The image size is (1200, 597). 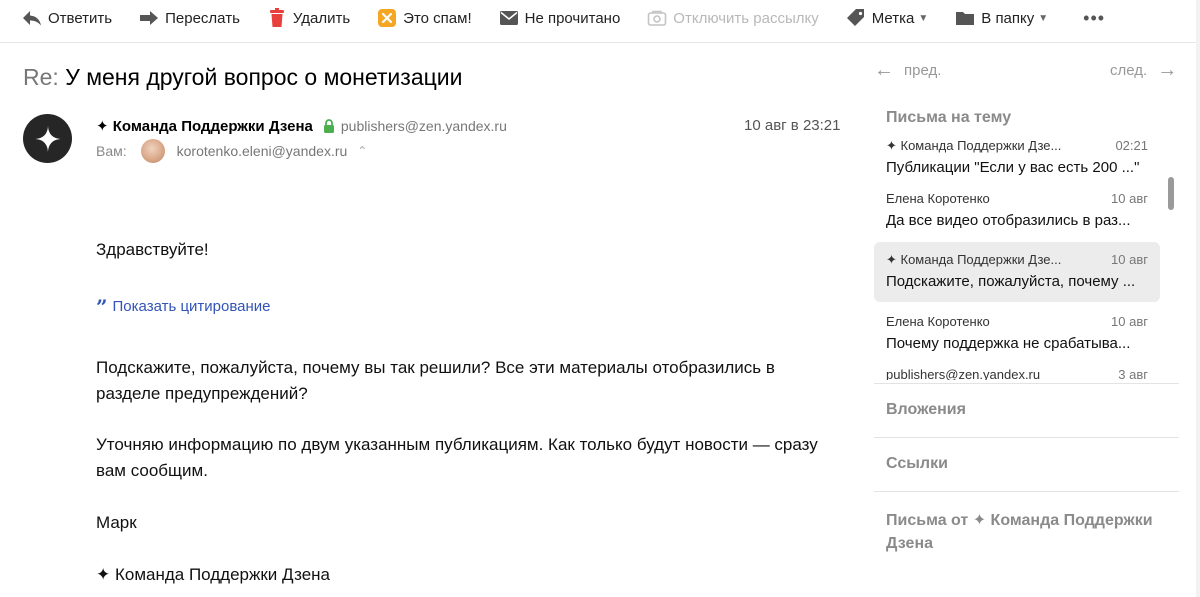 I want to click on previous-message-button: ← пред., so click(x=907, y=70).